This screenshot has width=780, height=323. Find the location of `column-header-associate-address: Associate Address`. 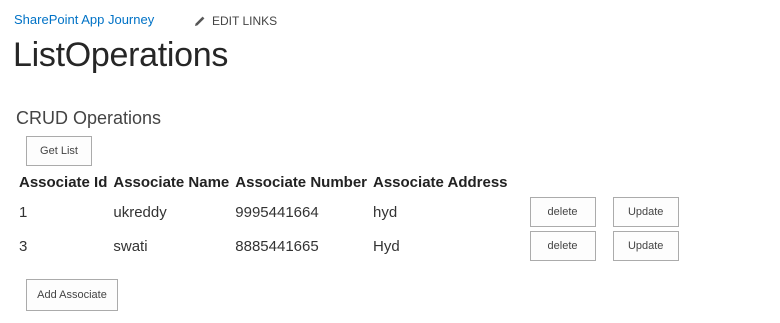

column-header-associate-address: Associate Address is located at coordinates (440, 182).